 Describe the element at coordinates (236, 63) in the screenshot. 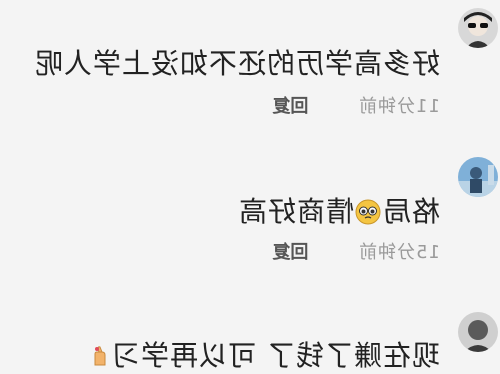

I see `comment-text: 好多高学历的还不如没上学人呢` at that location.